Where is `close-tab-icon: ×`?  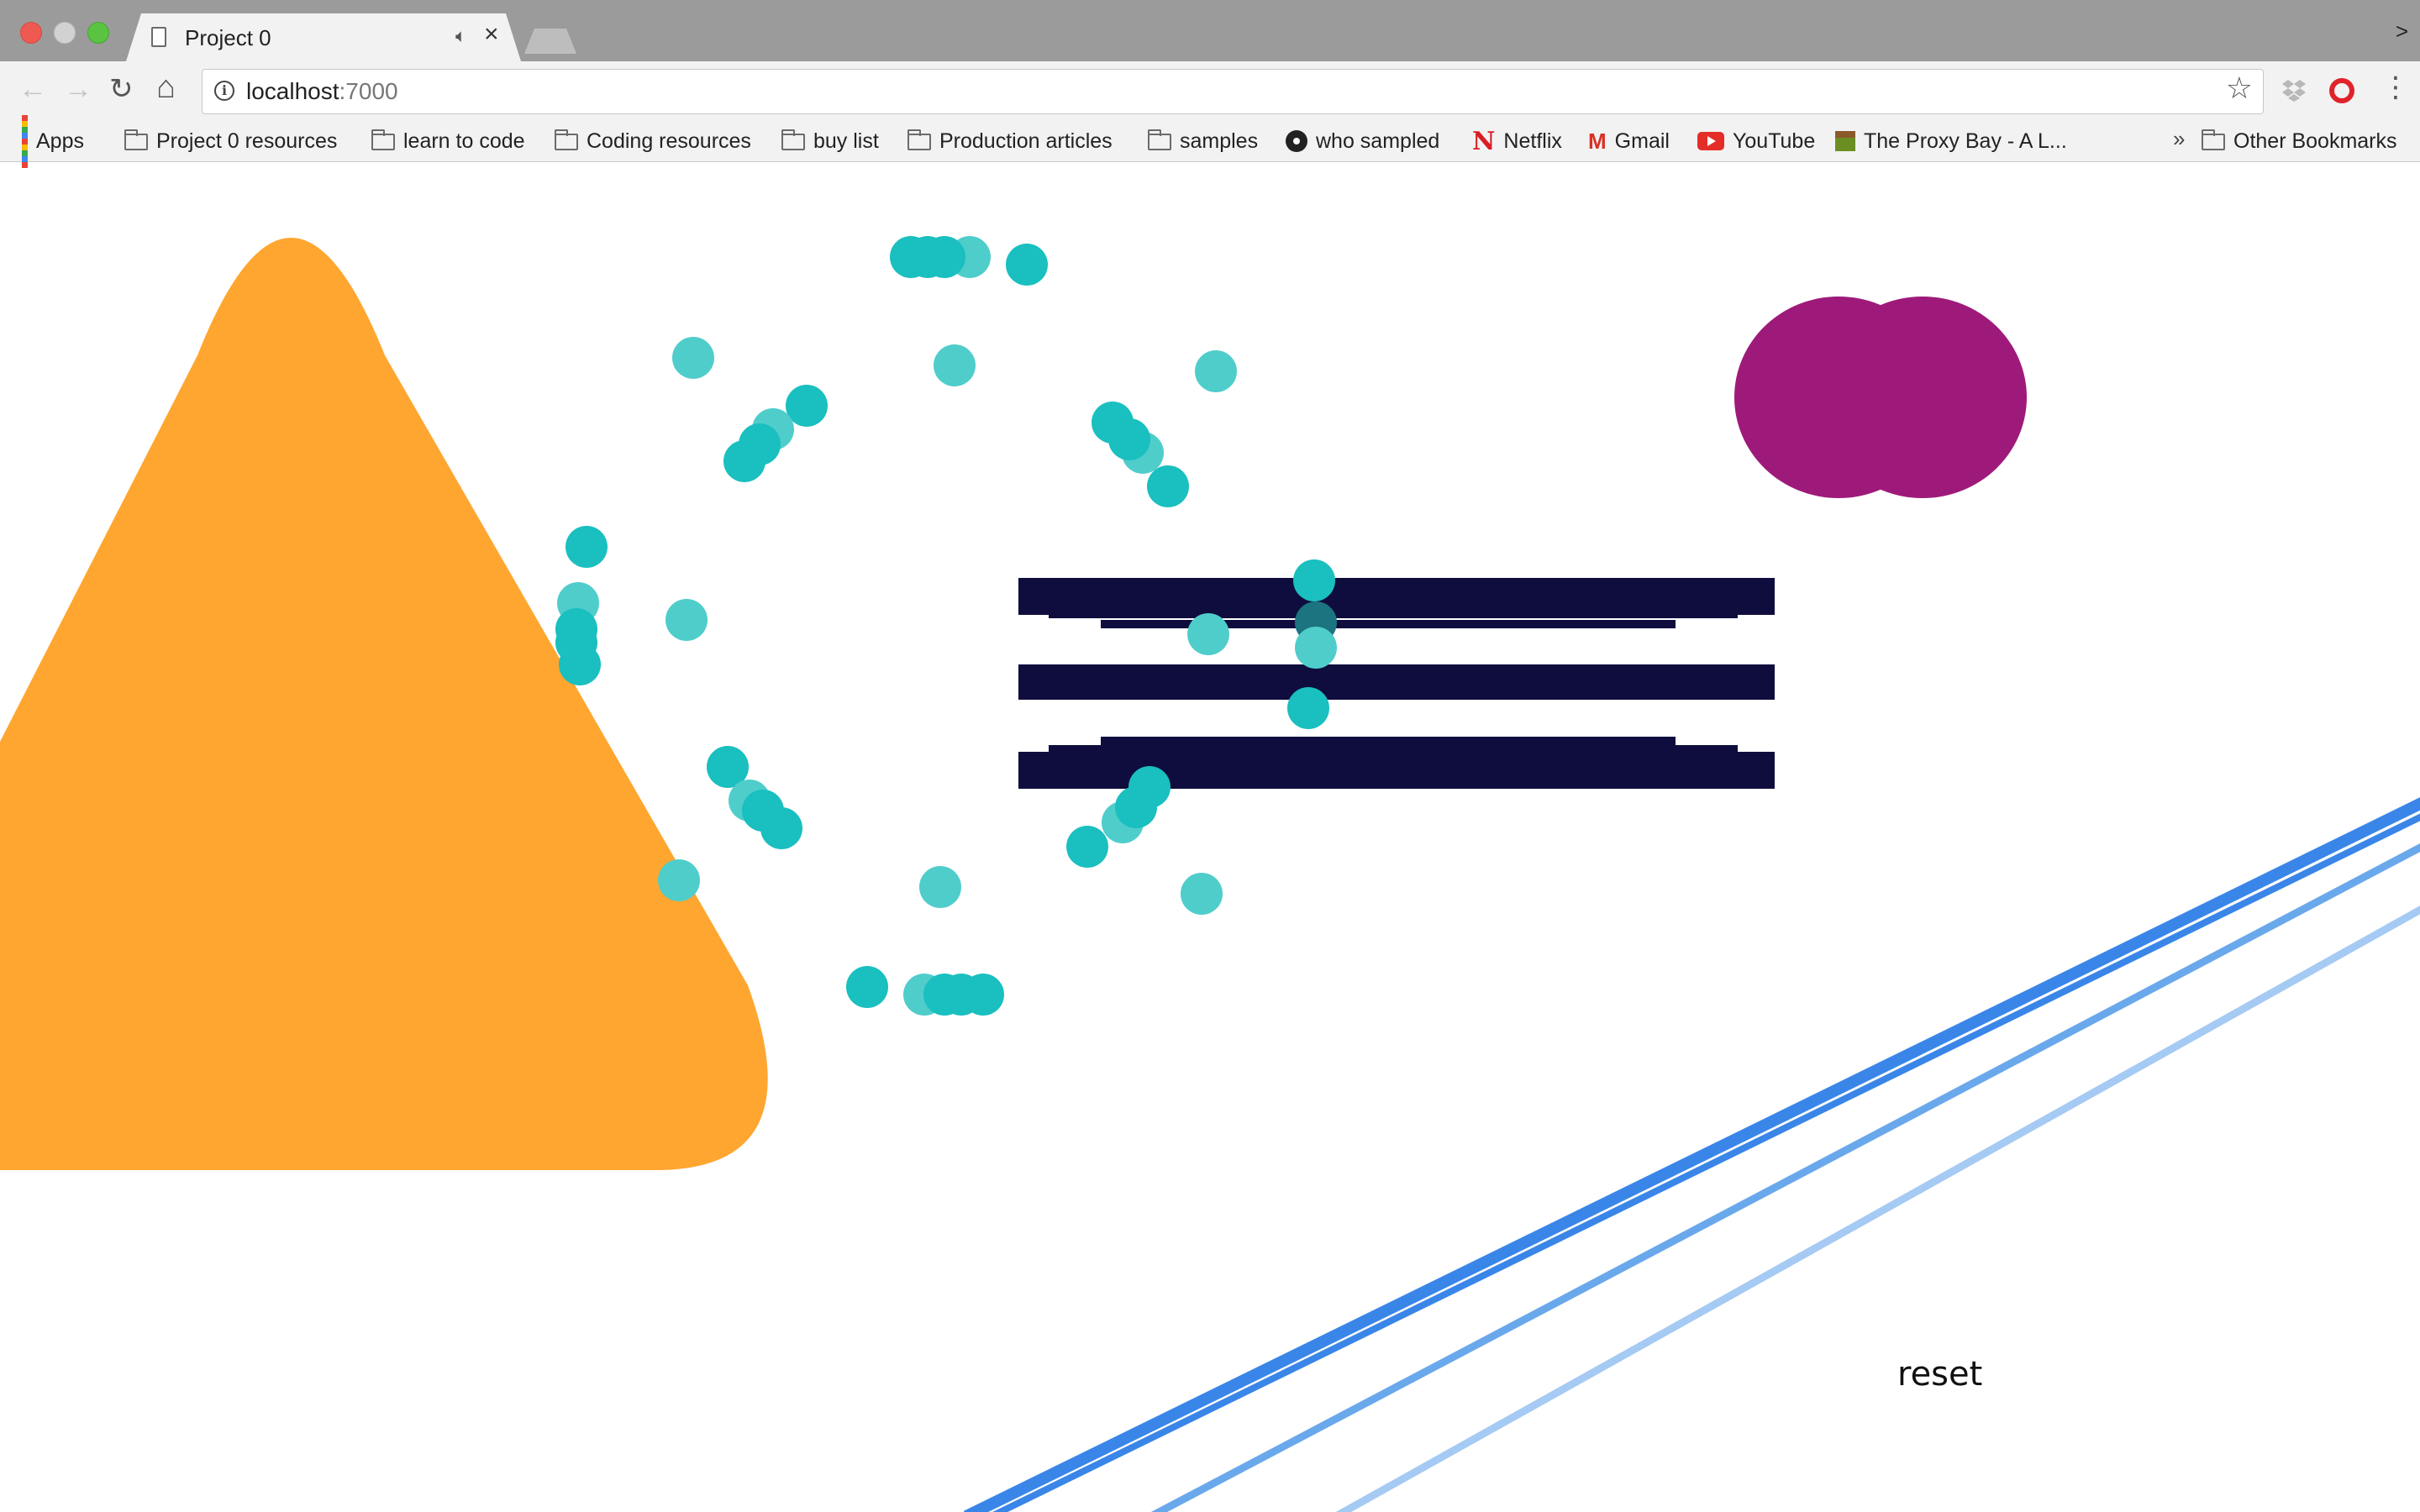 close-tab-icon: × is located at coordinates (492, 34).